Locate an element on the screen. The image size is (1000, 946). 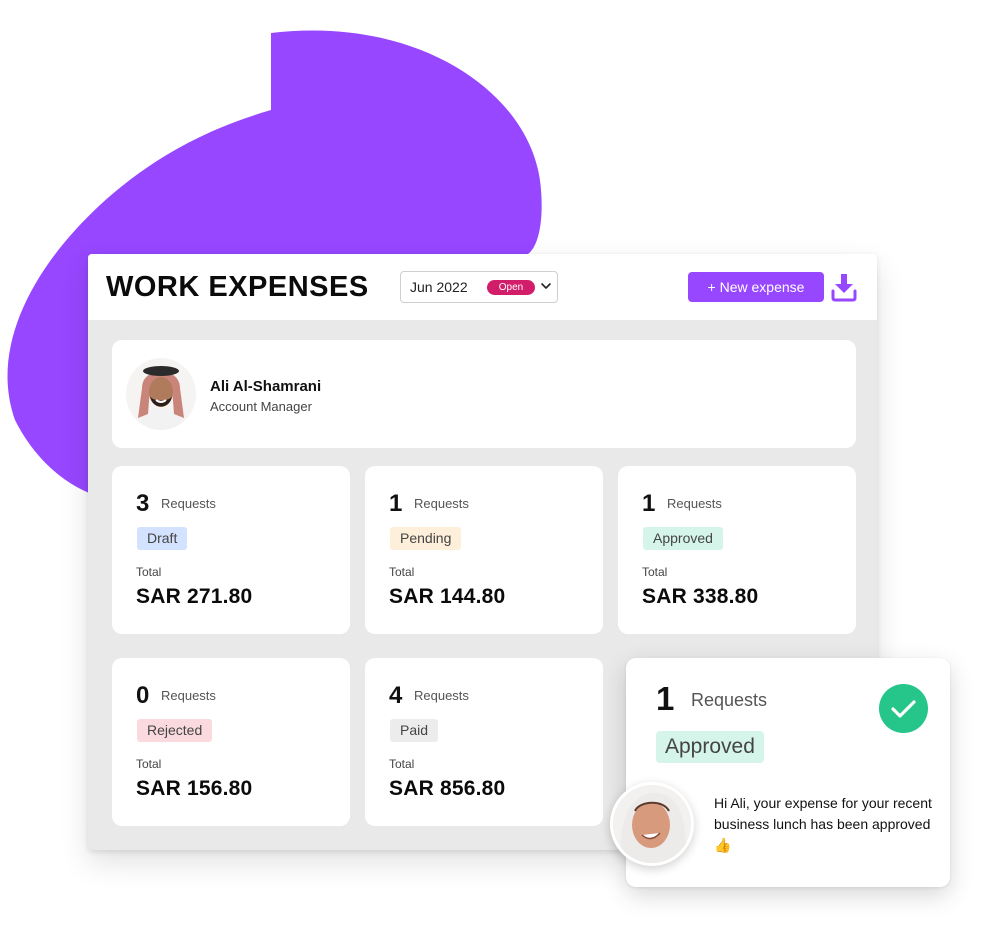
woman-in-hijab-avatar is located at coordinates (652, 824).